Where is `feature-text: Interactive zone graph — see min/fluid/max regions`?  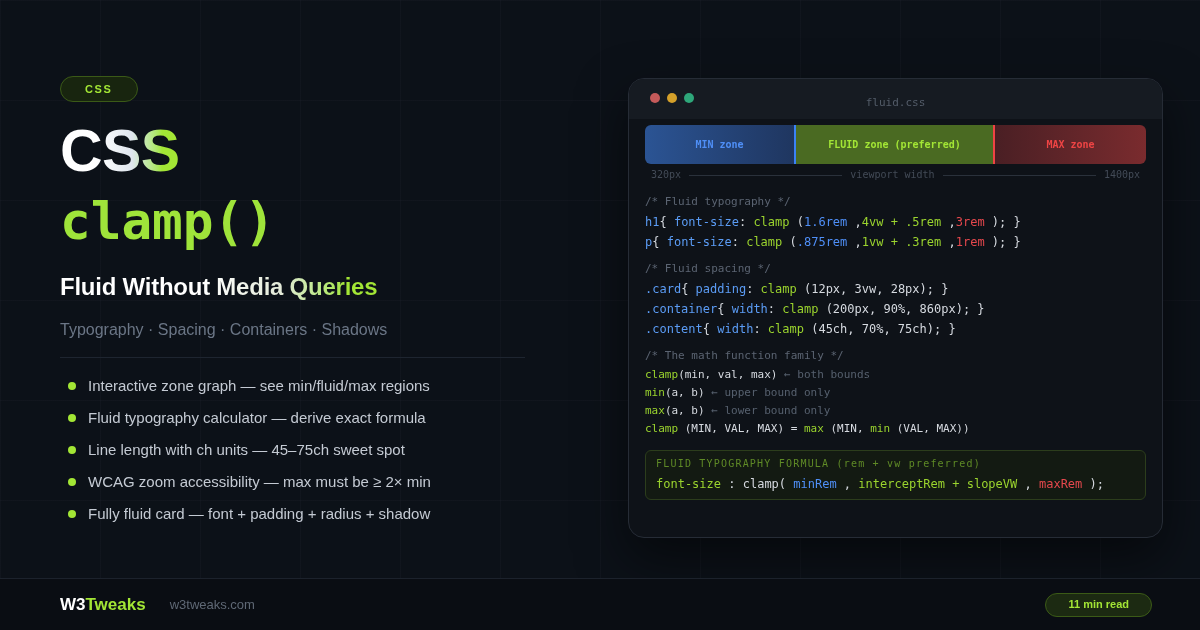
feature-text: Interactive zone graph — see min/fluid/max regions is located at coordinates (259, 386).